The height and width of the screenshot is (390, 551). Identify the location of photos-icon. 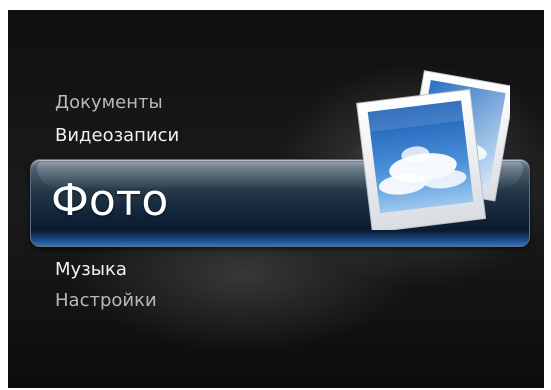
(433, 150).